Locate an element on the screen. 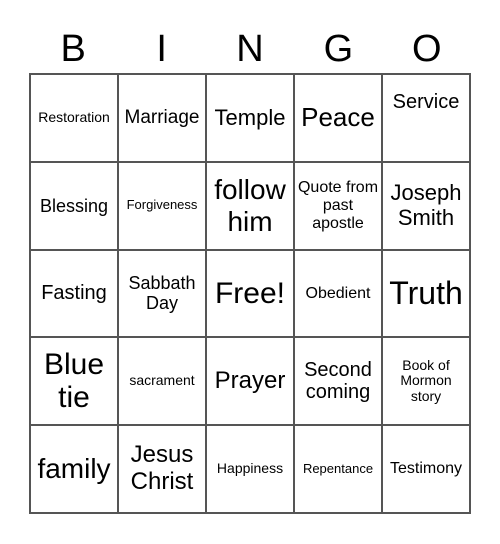  bingo-cell: Fasting is located at coordinates (74, 293).